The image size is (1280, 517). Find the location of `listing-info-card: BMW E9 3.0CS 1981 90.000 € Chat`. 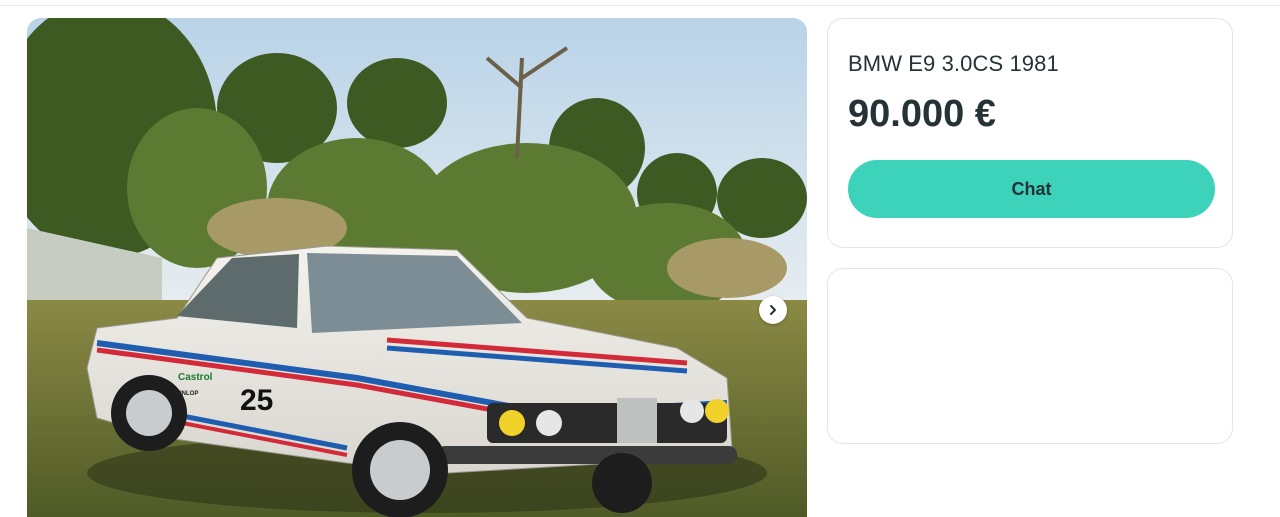

listing-info-card: BMW E9 3.0CS 1981 90.000 € Chat is located at coordinates (1030, 133).